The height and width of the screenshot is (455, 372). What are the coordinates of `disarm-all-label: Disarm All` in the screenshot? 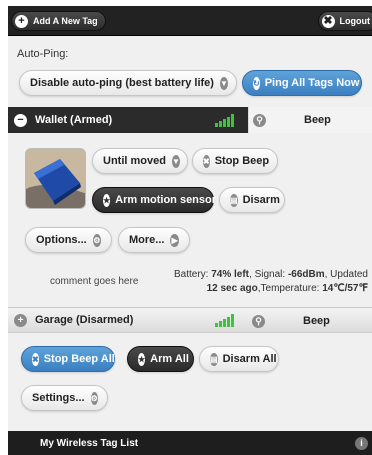 It's located at (249, 359).